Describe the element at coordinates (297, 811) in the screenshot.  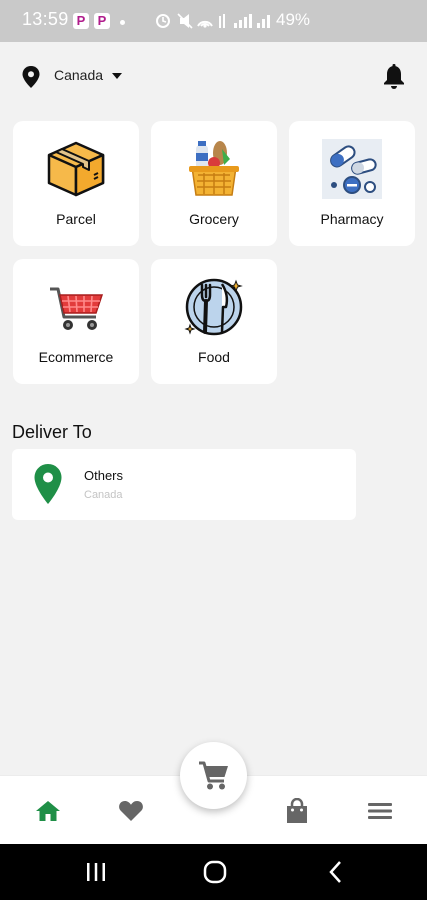
I see `shopping-bag-icon` at that location.